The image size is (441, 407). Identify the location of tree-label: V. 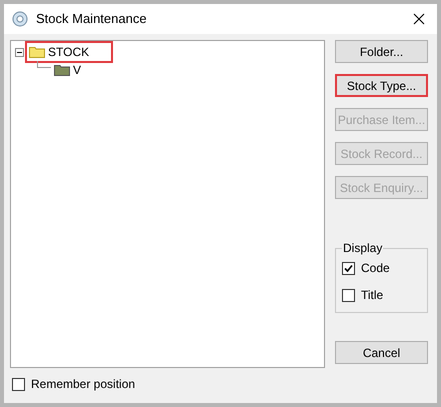
(77, 70).